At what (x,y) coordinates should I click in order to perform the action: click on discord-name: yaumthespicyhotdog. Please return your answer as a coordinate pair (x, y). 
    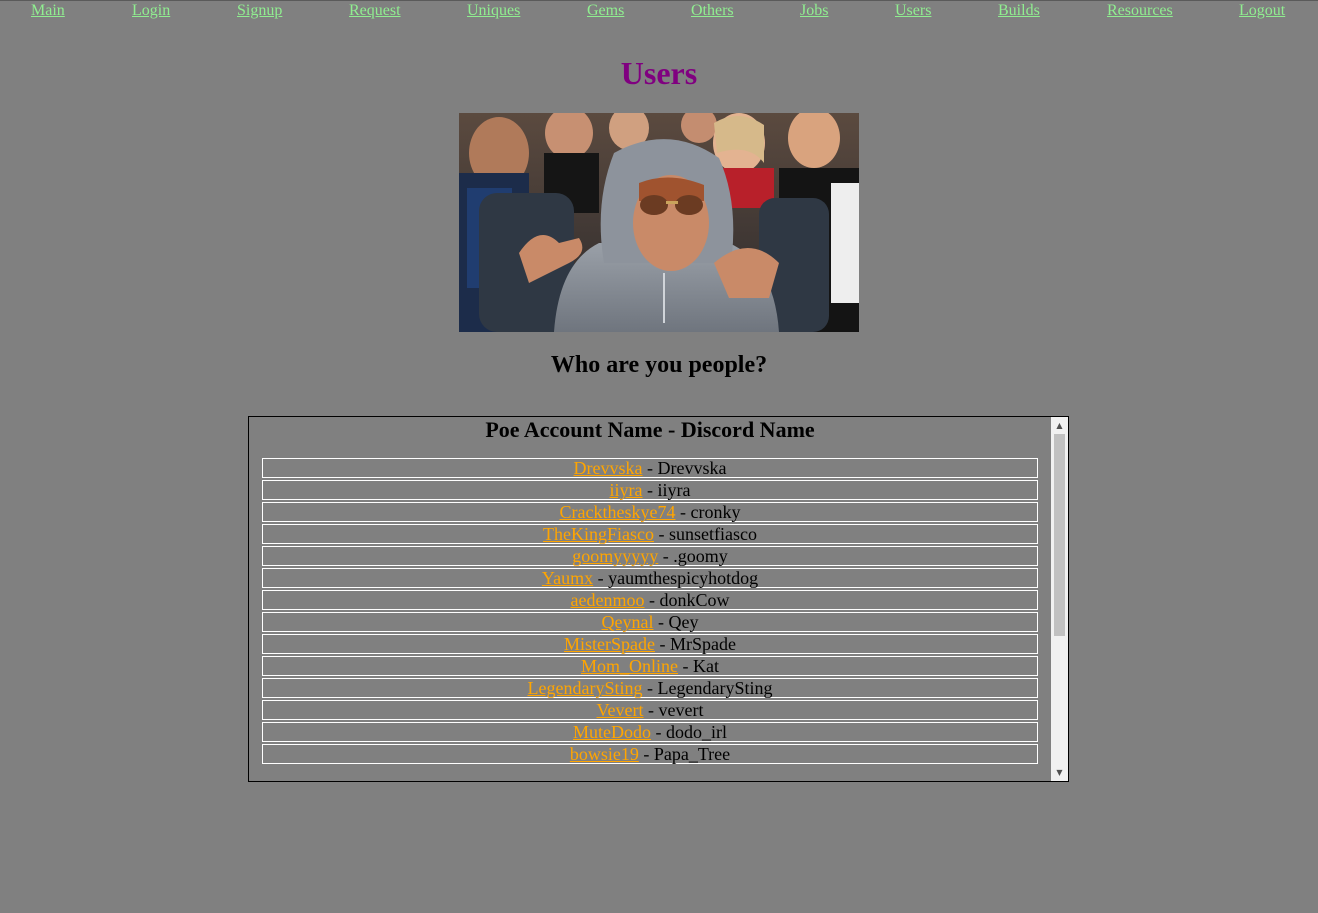
    Looking at the image, I should click on (683, 578).